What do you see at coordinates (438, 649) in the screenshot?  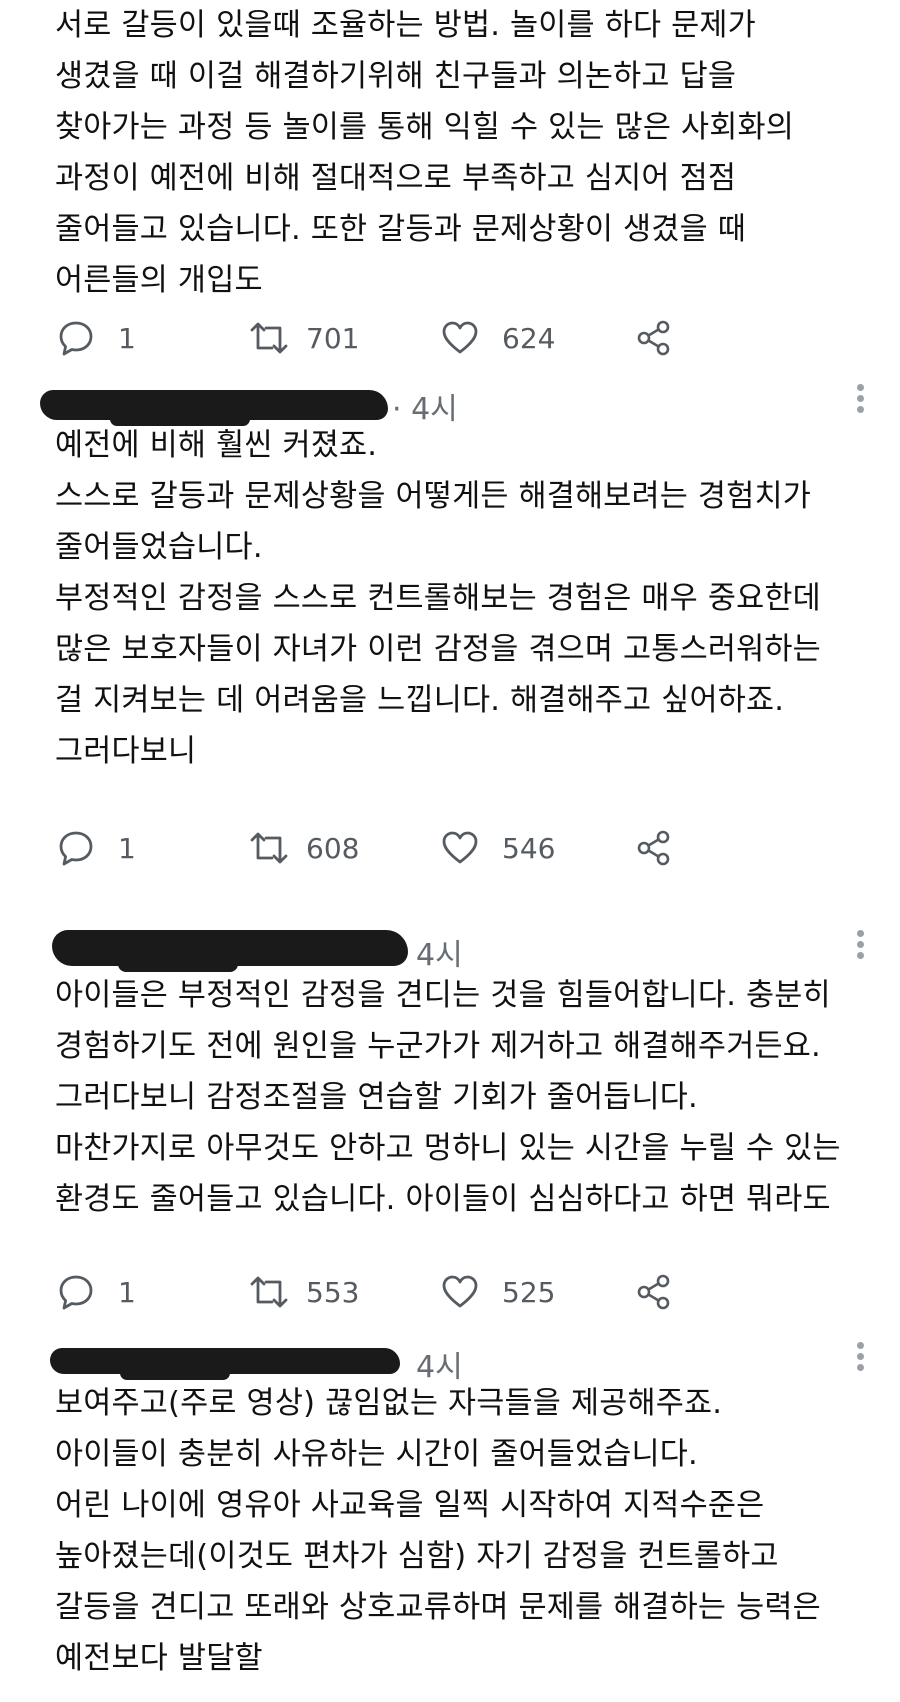 I see `text-line: 많은 보호자들이 자녀가 이런 감정을 겪으며 고통스러워하는` at bounding box center [438, 649].